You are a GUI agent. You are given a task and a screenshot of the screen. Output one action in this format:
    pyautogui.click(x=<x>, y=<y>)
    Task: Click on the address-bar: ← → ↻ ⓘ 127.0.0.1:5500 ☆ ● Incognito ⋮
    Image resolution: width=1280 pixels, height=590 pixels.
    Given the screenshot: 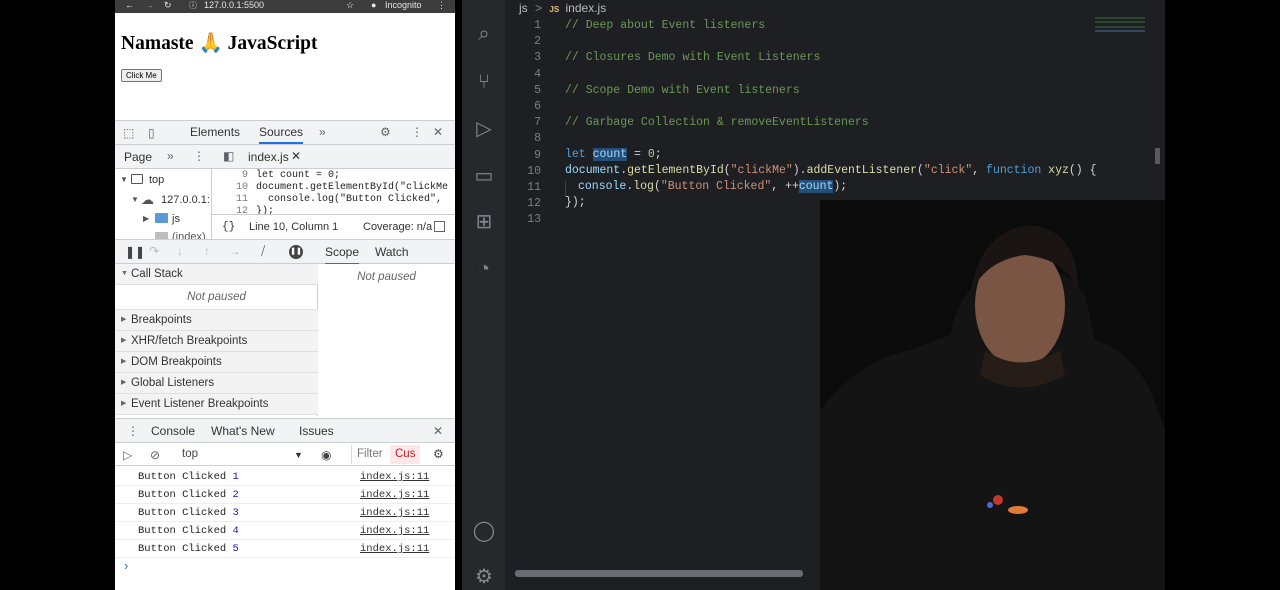 What is the action you would take?
    pyautogui.click(x=285, y=6)
    